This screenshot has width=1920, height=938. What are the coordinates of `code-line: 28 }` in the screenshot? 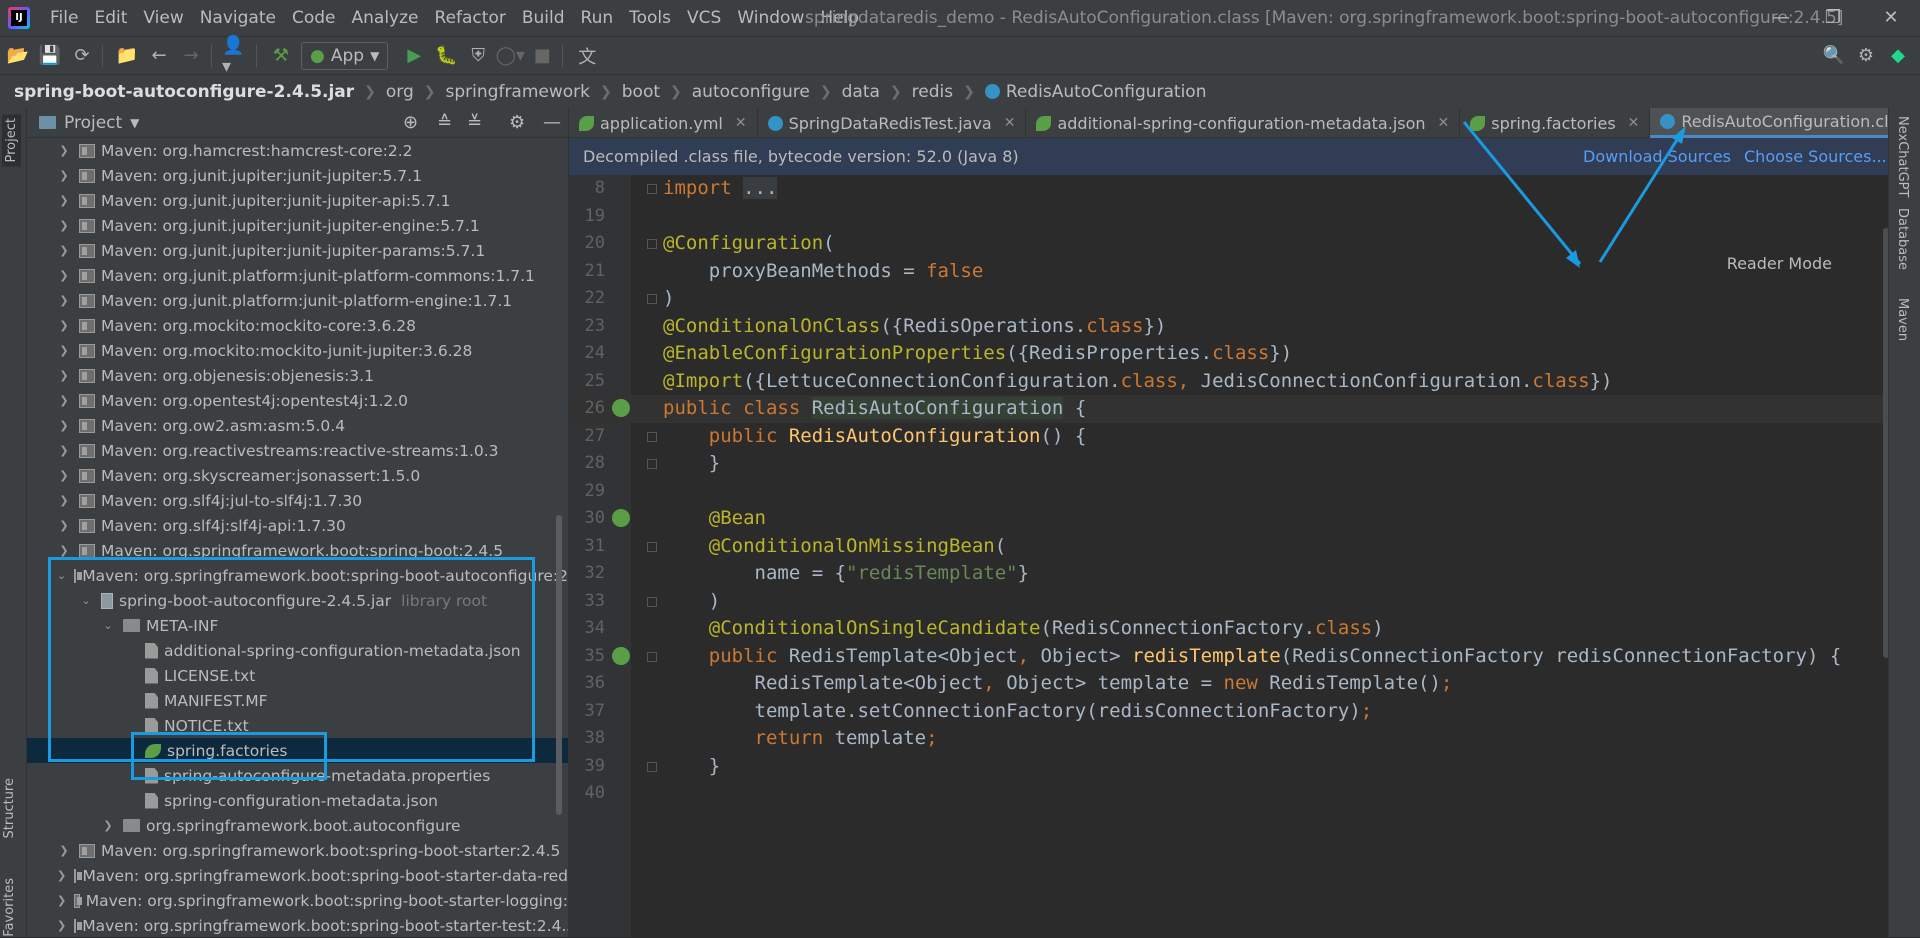 It's located at (1229, 464).